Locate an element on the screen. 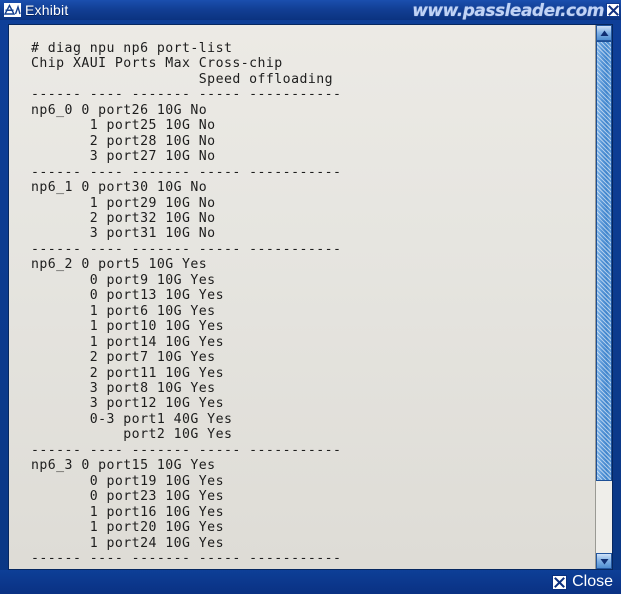 The height and width of the screenshot is (594, 621). triangle-up-icon is located at coordinates (604, 33).